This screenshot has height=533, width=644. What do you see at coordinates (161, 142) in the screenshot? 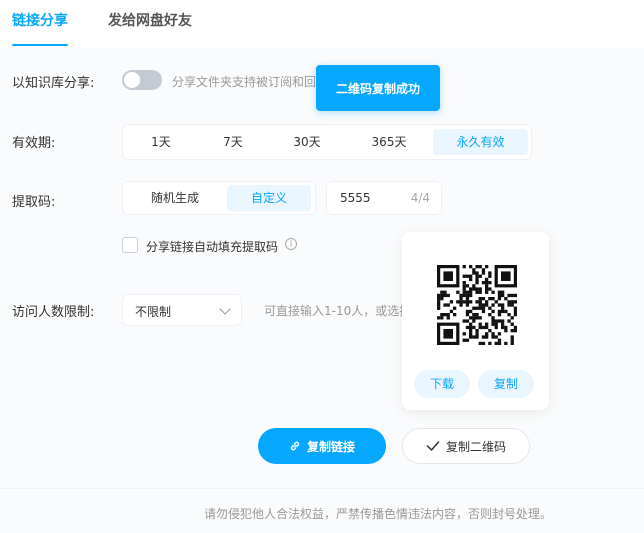
I see `validity-option-1d: 1天` at bounding box center [161, 142].